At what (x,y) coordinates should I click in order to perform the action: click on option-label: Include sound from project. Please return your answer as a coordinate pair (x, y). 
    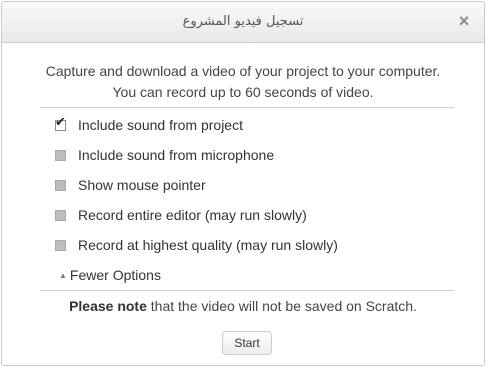
    Looking at the image, I should click on (160, 125).